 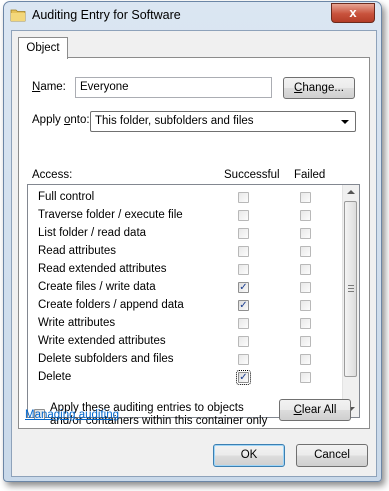 I want to click on permission-name: Create files / write data, so click(x=97, y=287).